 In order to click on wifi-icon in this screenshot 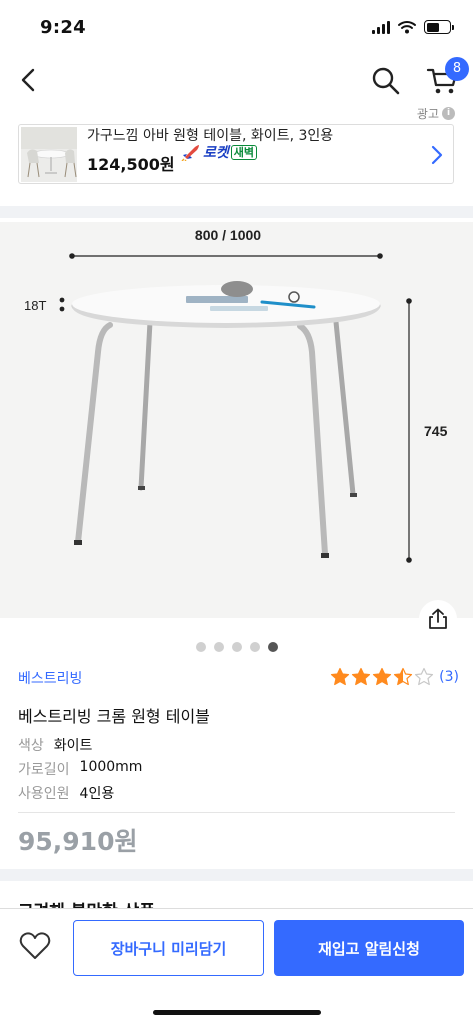, I will do `click(407, 27)`.